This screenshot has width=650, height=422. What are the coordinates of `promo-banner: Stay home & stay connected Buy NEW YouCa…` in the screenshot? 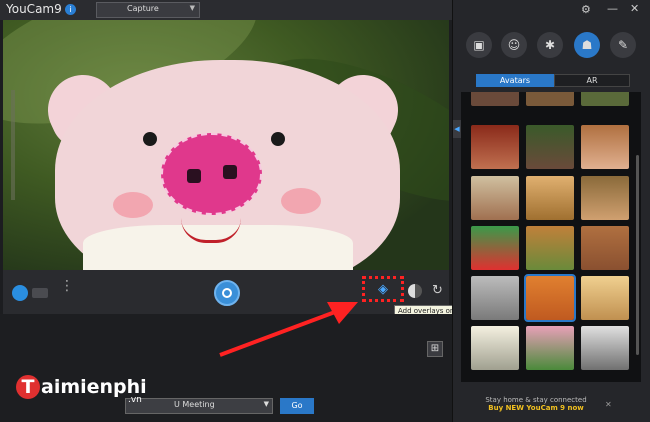 It's located at (536, 406).